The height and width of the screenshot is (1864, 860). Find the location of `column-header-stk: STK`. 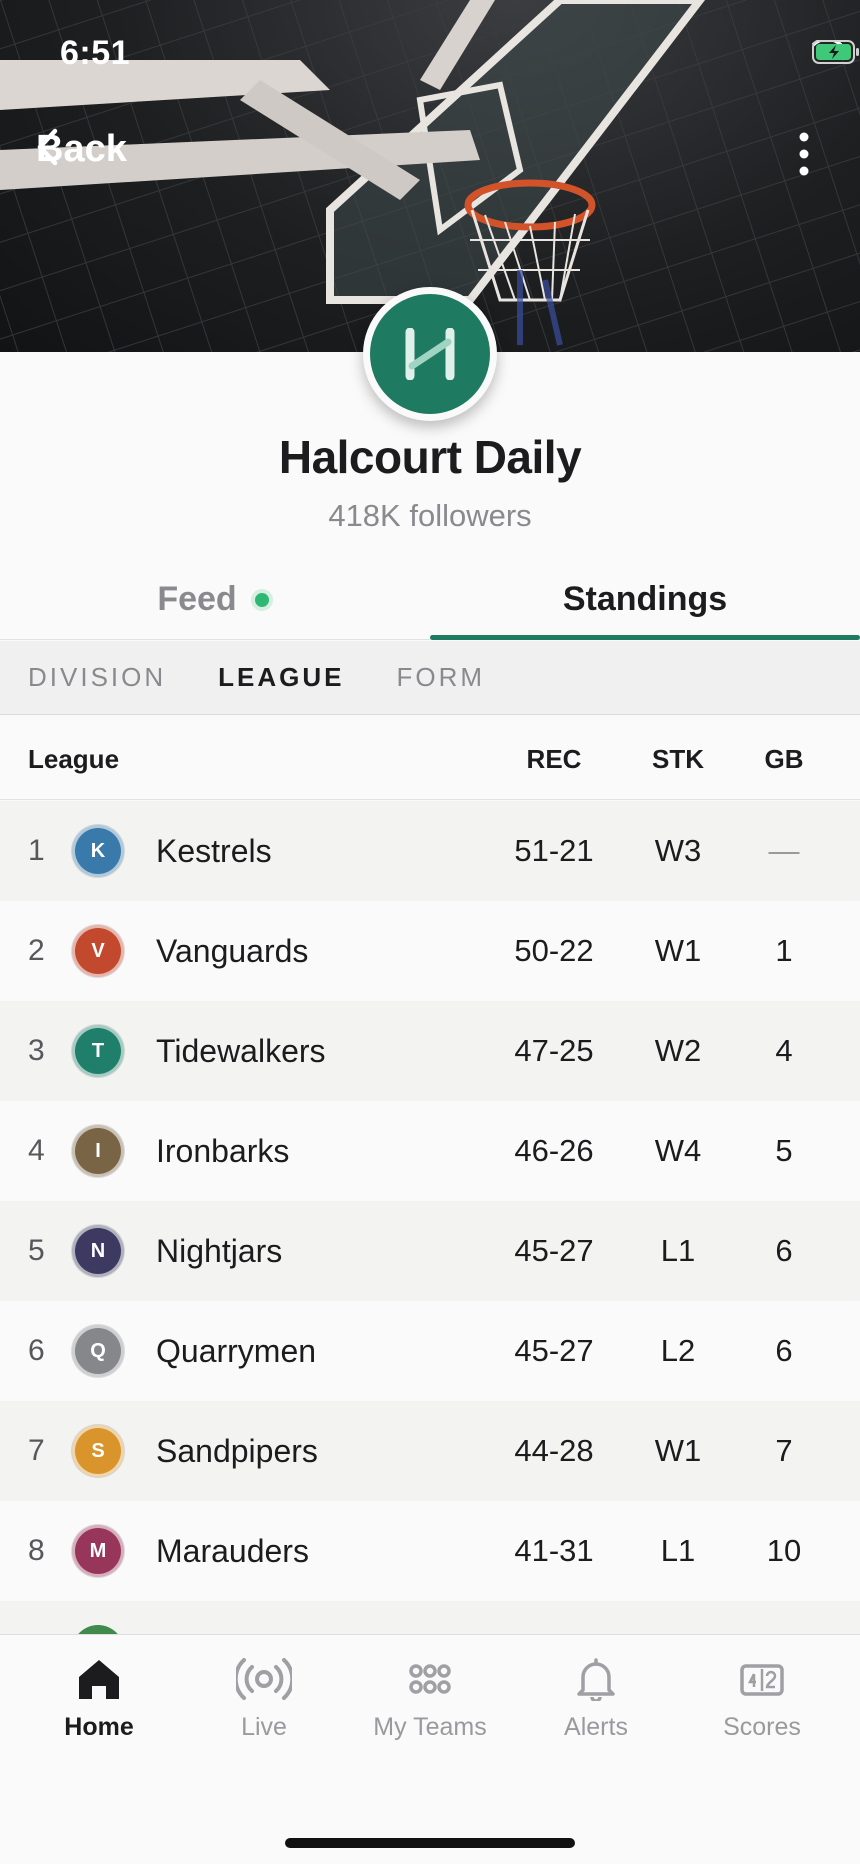

column-header-stk: STK is located at coordinates (678, 759).